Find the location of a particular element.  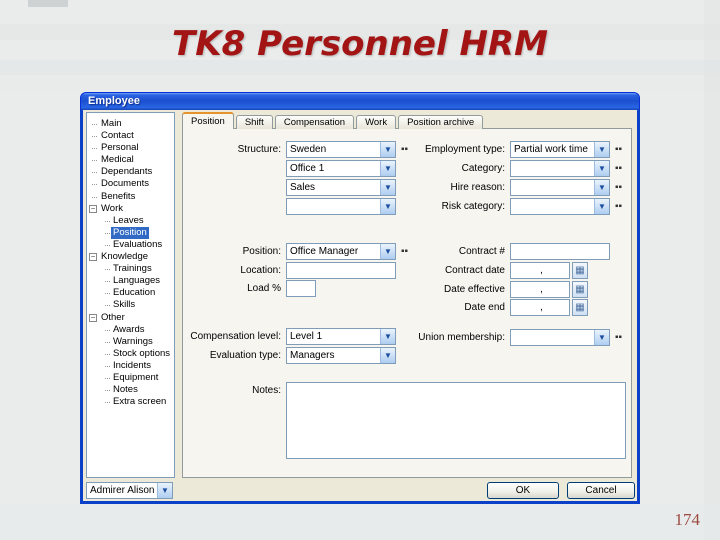

tab-position: Position is located at coordinates (208, 120).